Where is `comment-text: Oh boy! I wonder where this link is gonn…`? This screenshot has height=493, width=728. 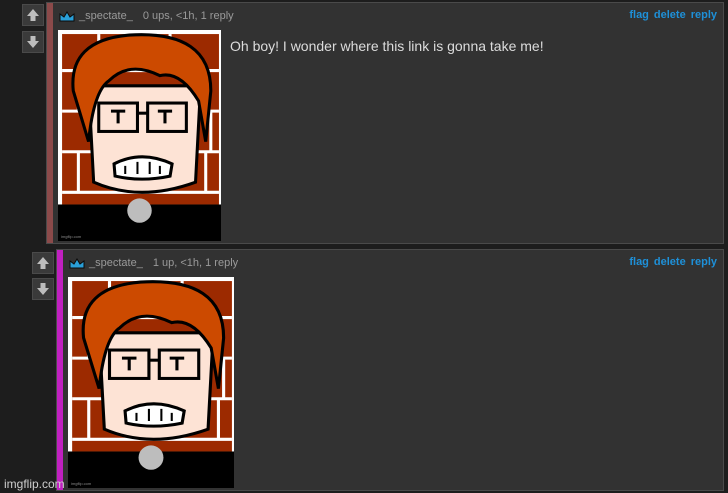
comment-text: Oh boy! I wonder where this link is gonn… is located at coordinates (387, 46).